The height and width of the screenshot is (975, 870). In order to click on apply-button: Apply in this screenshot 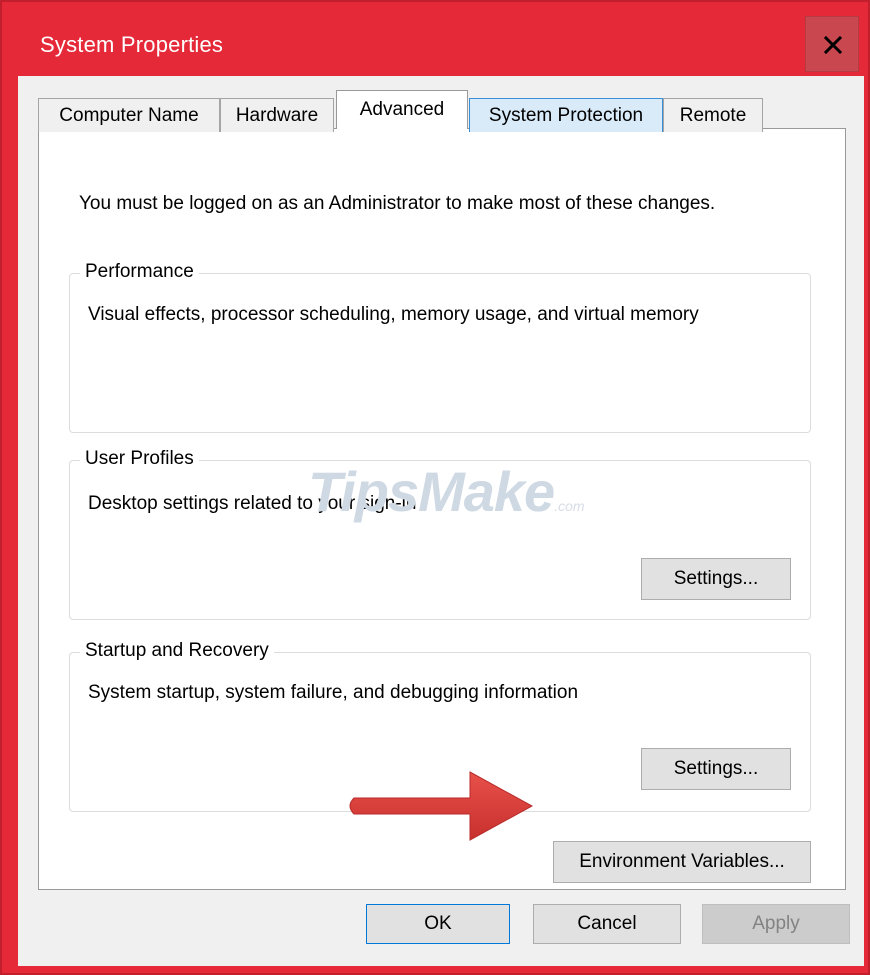, I will do `click(776, 924)`.